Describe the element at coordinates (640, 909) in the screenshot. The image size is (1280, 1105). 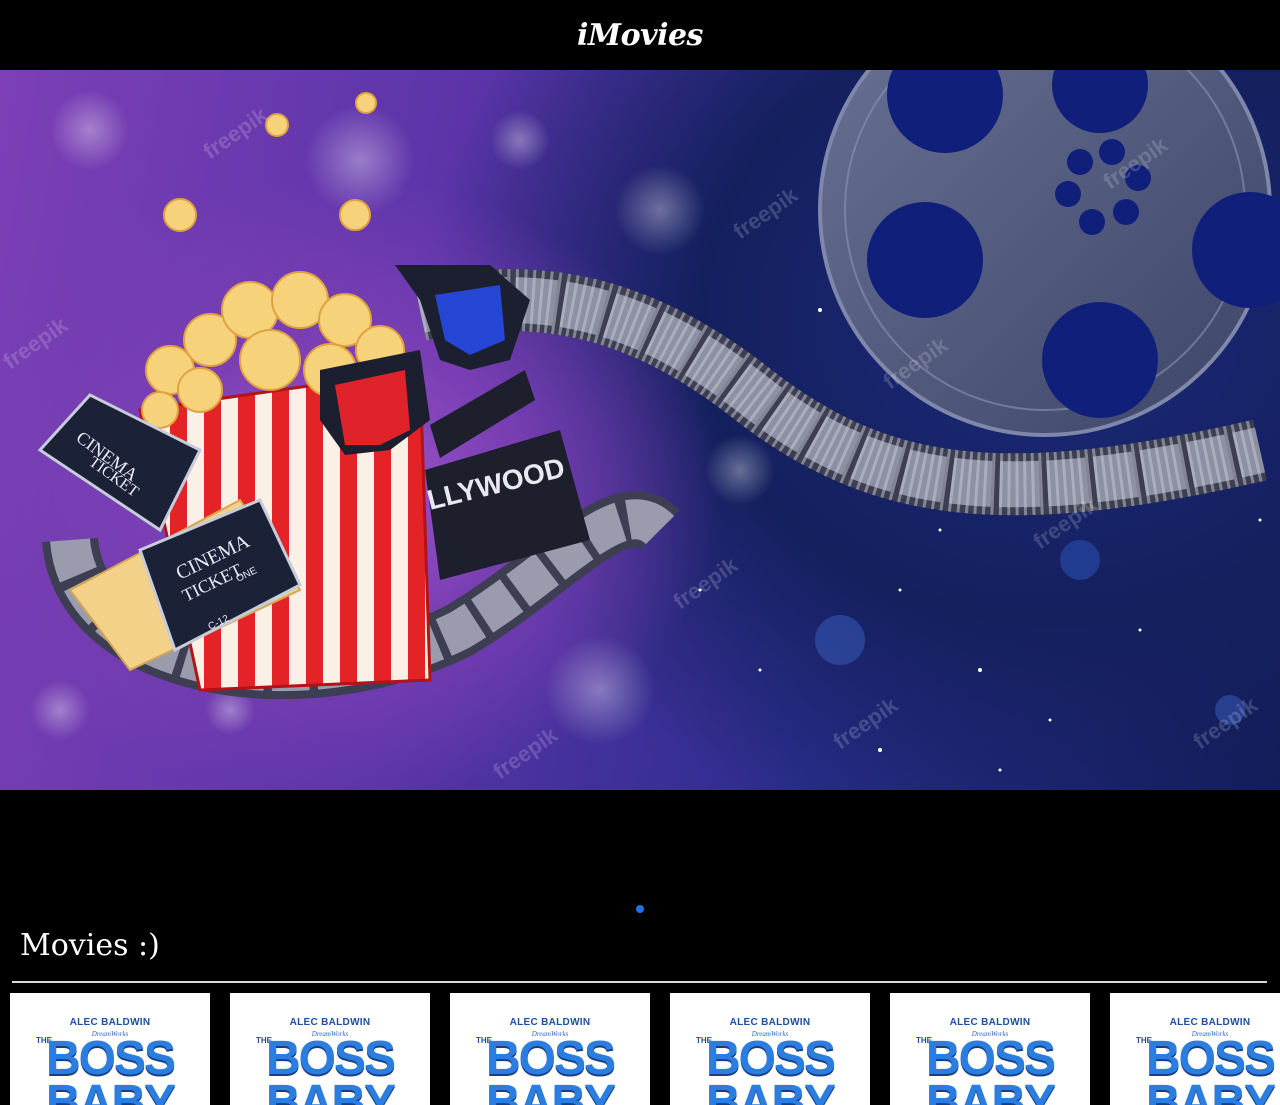
I see `carousel-indicator-dot` at that location.